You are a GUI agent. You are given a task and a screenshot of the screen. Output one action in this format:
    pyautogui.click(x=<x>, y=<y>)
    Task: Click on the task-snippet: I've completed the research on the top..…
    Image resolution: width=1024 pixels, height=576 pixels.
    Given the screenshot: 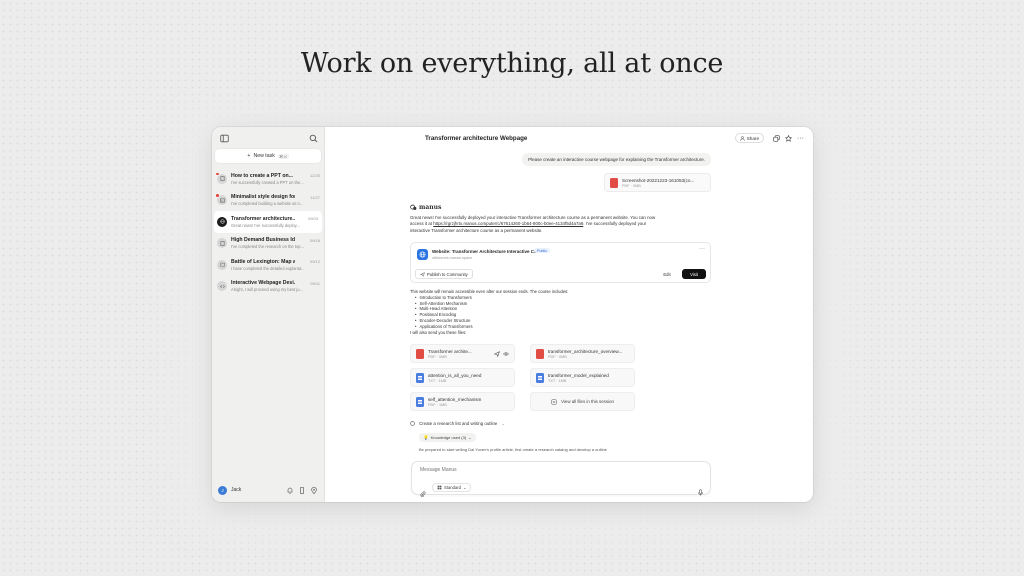 What is the action you would take?
    pyautogui.click(x=267, y=247)
    